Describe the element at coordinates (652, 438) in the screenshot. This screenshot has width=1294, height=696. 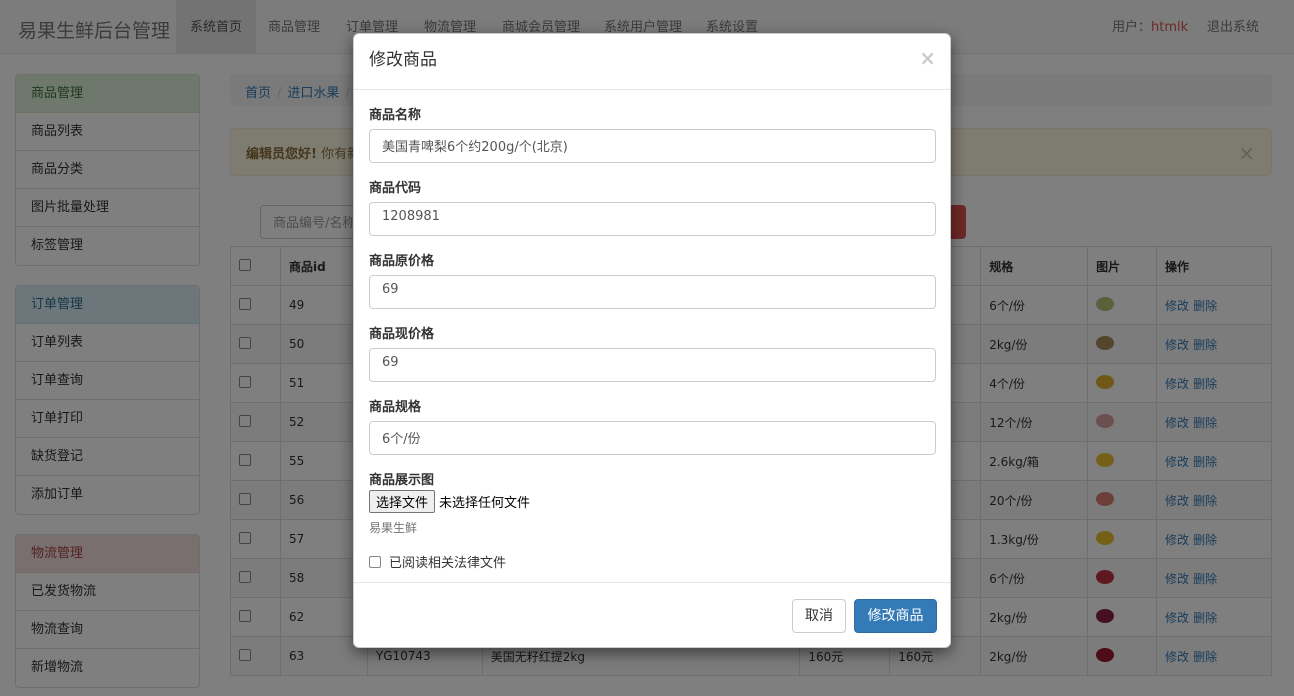
I see `product-spec-input: 6个/份` at that location.